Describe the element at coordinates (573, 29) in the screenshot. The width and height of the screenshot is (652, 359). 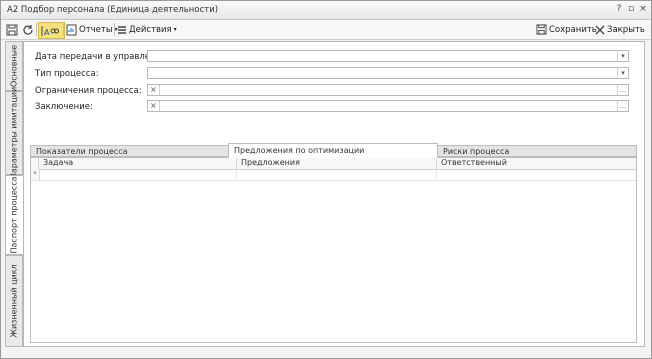
I see `save-label: Сохранить` at that location.